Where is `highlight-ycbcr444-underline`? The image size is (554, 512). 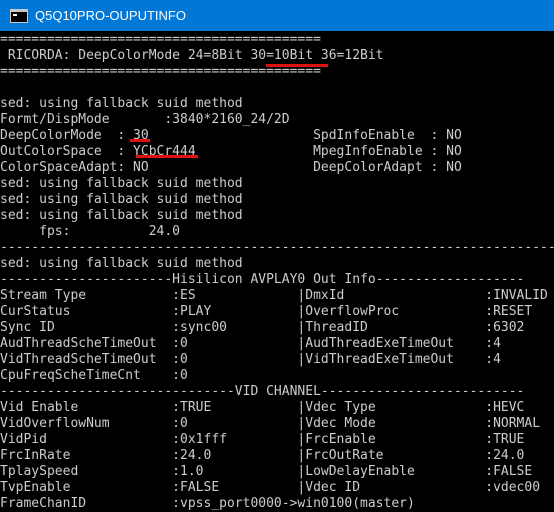
highlight-ycbcr444-underline is located at coordinates (167, 156).